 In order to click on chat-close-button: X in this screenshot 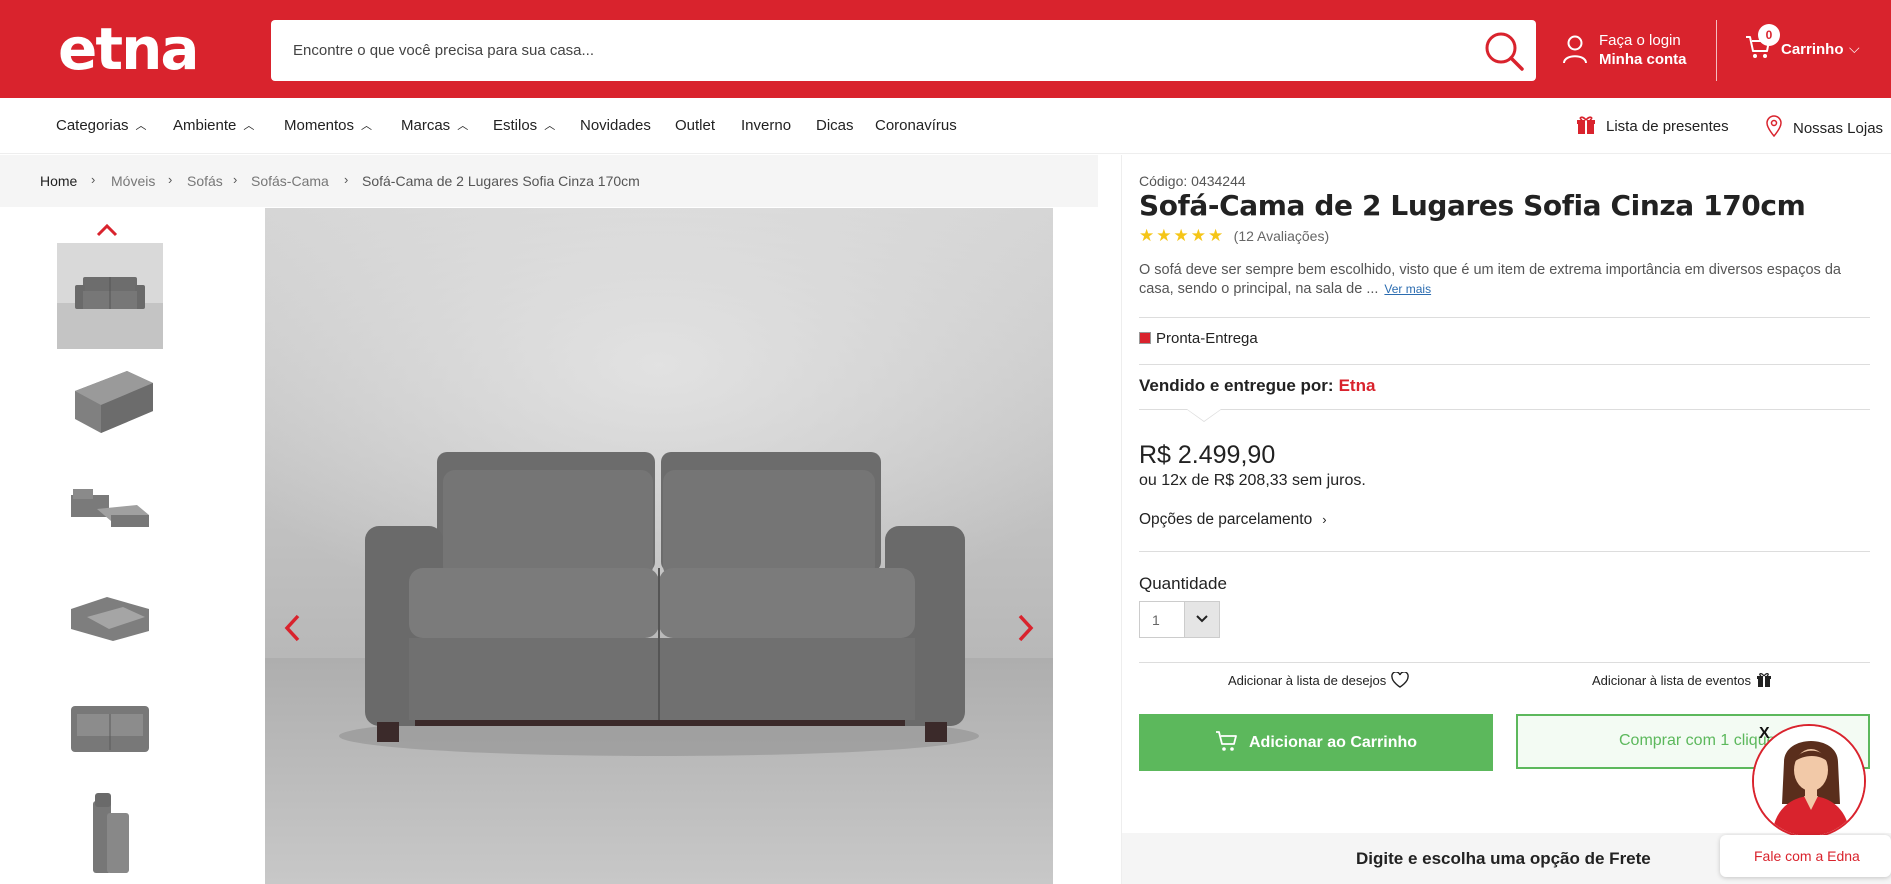, I will do `click(1764, 734)`.